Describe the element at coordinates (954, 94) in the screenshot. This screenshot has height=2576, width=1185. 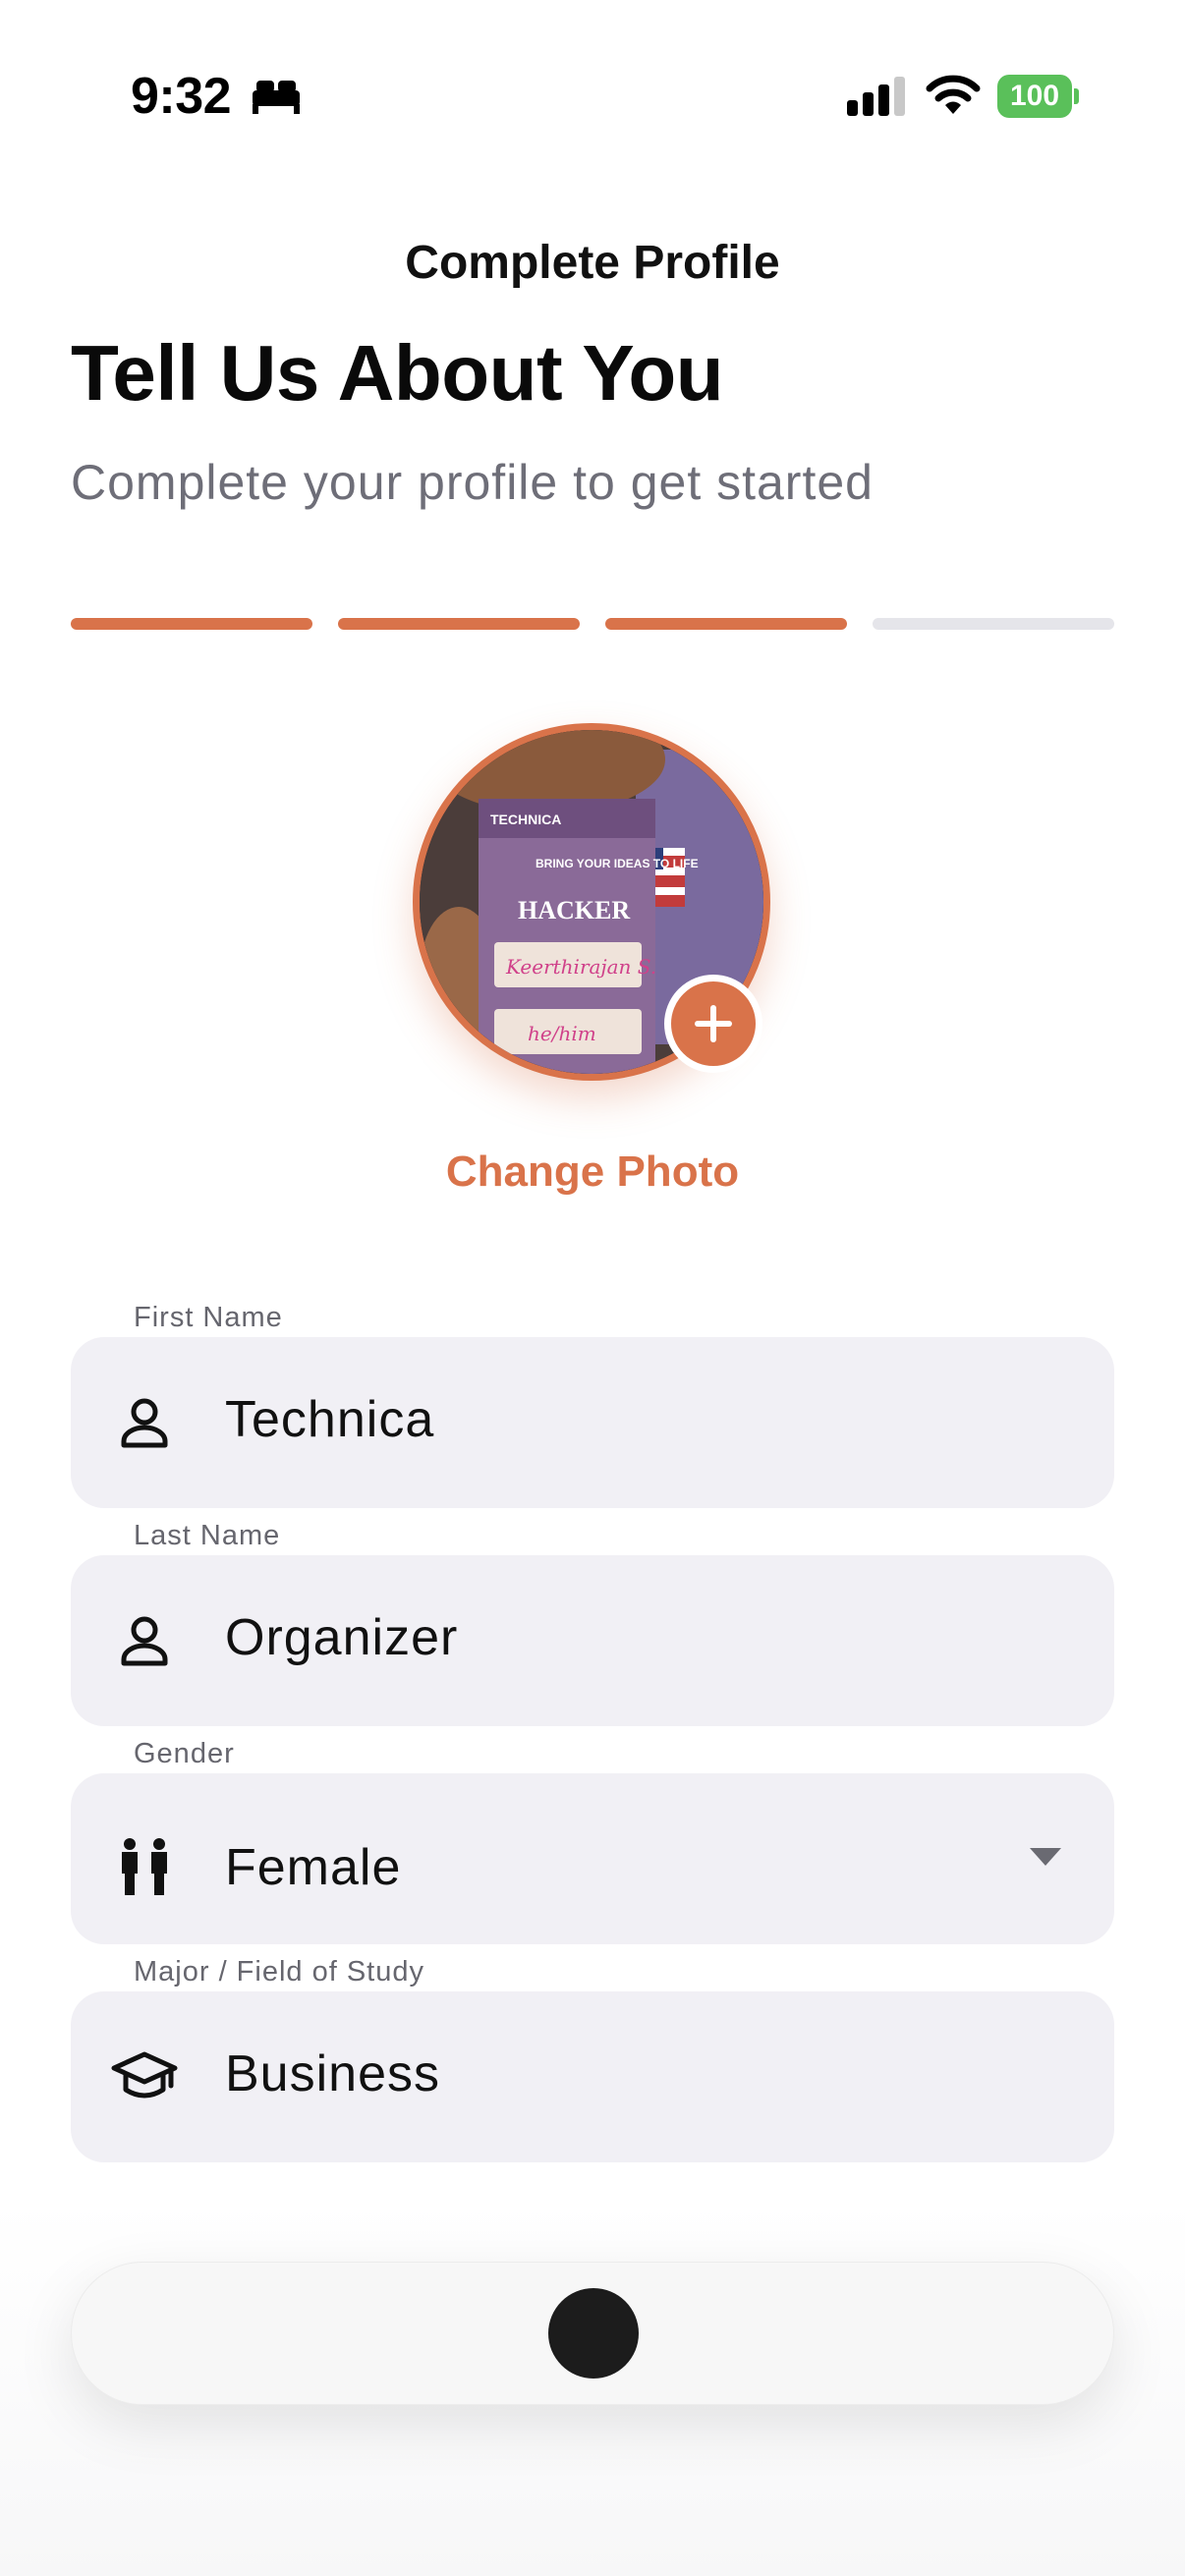
I see `wifi-icon` at that location.